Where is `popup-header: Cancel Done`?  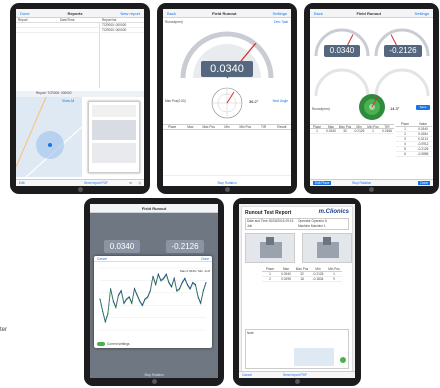
popup-header: Cancel Done is located at coordinates (153, 259).